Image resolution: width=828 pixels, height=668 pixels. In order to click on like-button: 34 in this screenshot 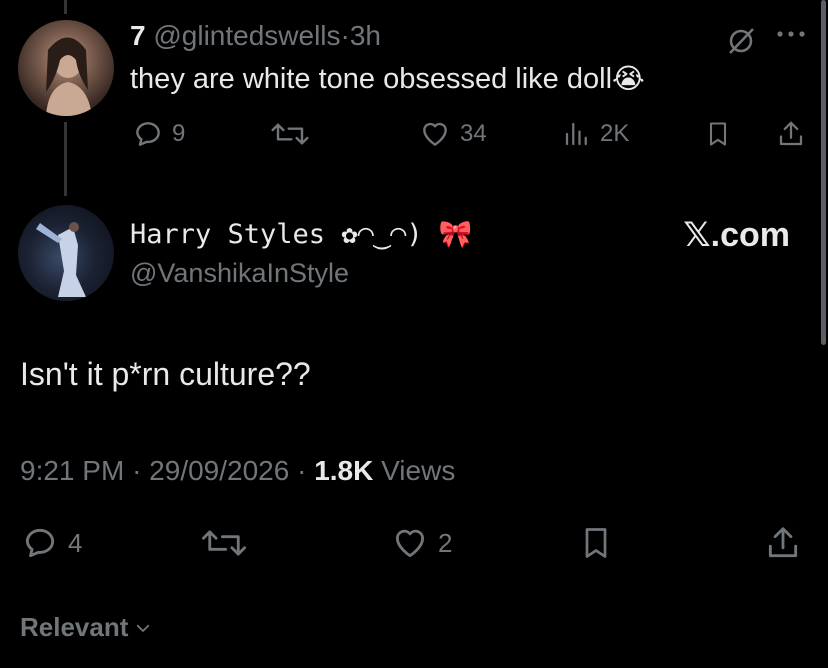, I will do `click(452, 134)`.